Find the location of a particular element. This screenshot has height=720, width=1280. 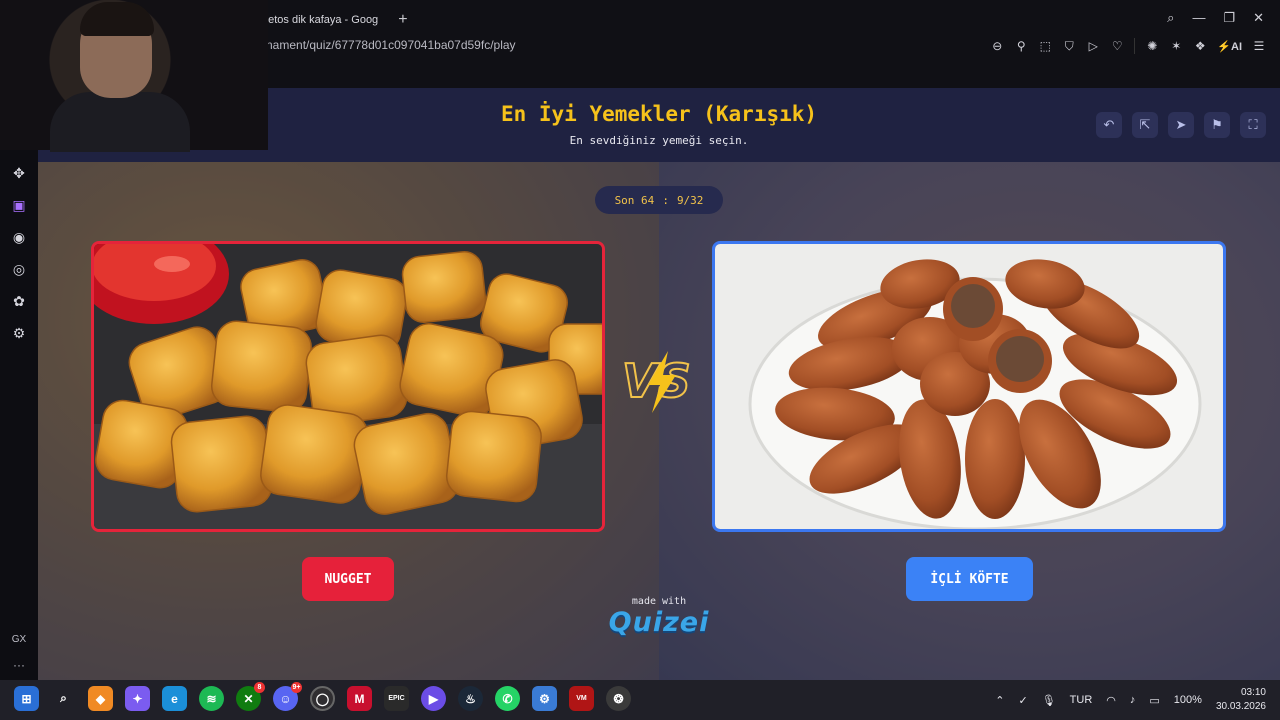

wifi-icon: ◠ is located at coordinates (1111, 700).